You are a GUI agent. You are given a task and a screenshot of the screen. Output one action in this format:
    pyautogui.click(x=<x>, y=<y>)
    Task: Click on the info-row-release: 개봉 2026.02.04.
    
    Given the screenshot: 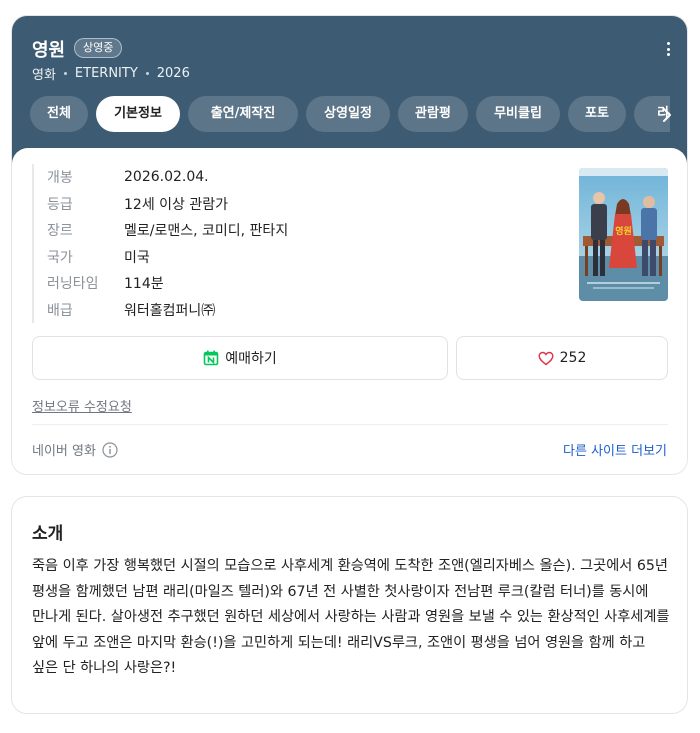 What is the action you would take?
    pyautogui.click(x=167, y=177)
    